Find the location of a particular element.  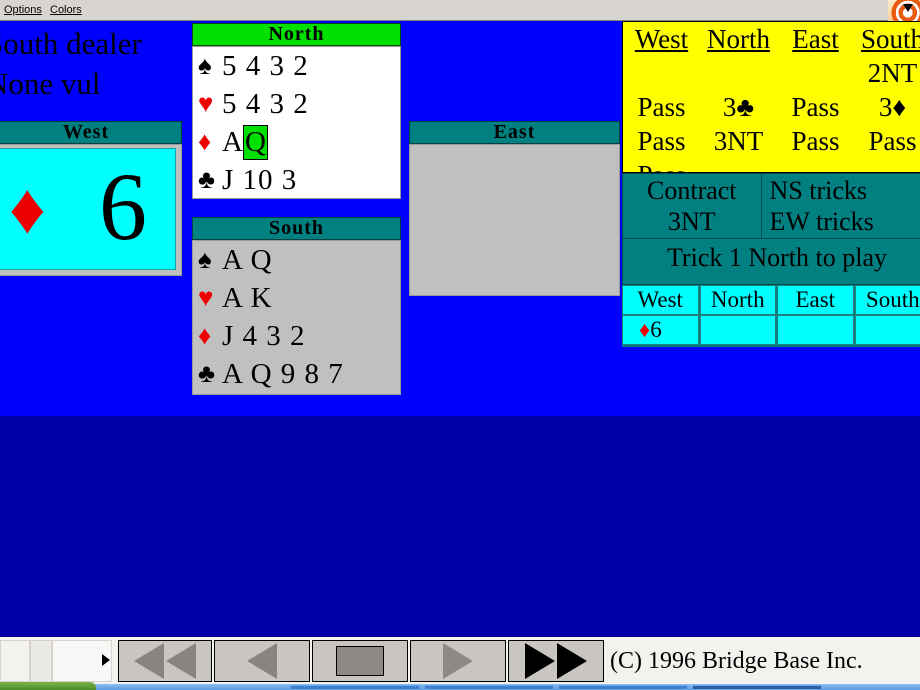

north-hearts-line: ♥ 5 4 3 2 is located at coordinates (296, 104).